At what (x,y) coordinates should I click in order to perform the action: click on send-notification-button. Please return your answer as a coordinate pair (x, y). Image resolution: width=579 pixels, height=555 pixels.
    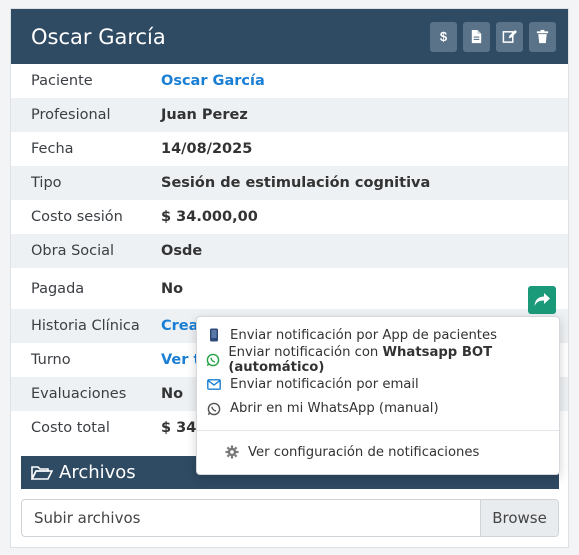
    Looking at the image, I should click on (542, 300).